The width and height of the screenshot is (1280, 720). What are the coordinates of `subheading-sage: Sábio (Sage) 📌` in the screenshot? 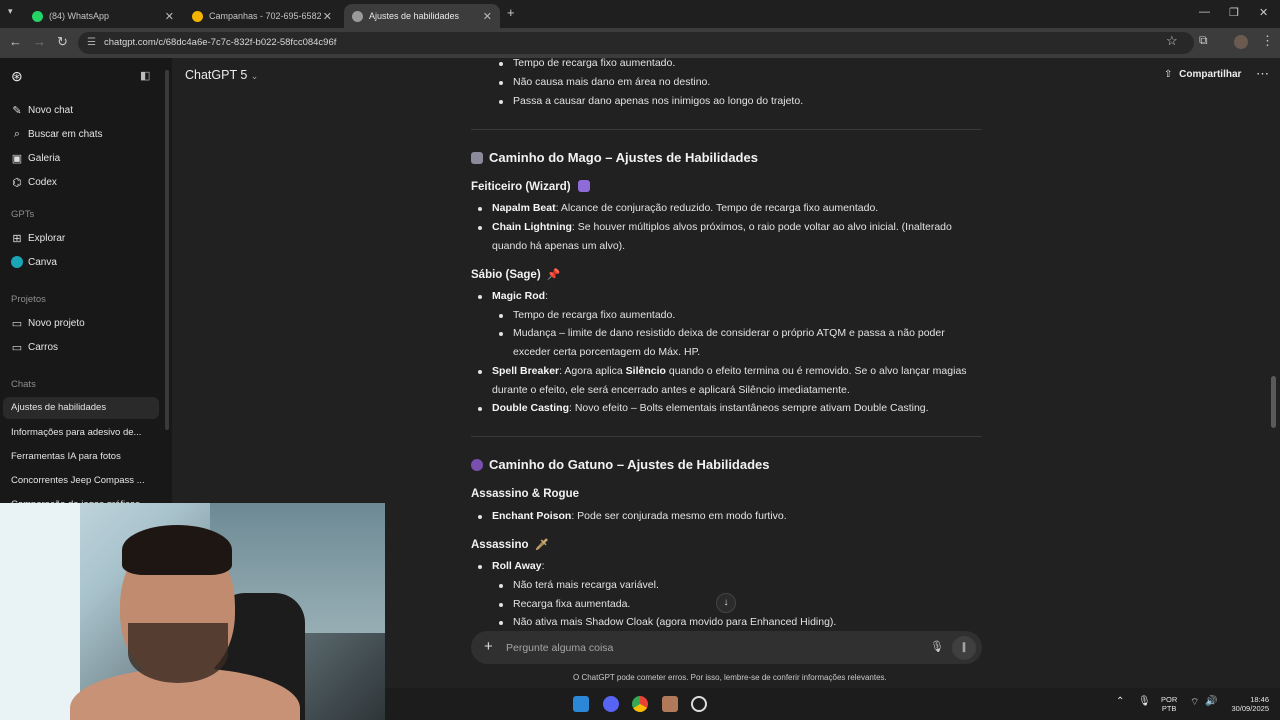 It's located at (516, 274).